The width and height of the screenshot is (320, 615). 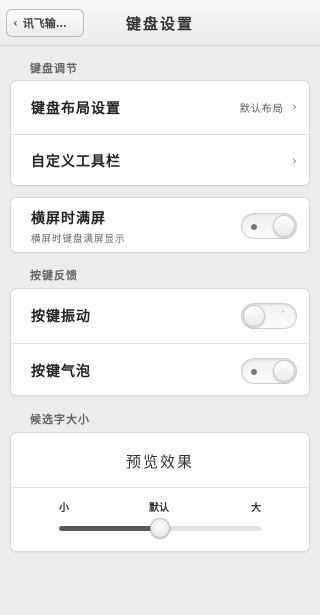 I want to click on keyboard-layout-value: 默认布局, so click(x=261, y=109).